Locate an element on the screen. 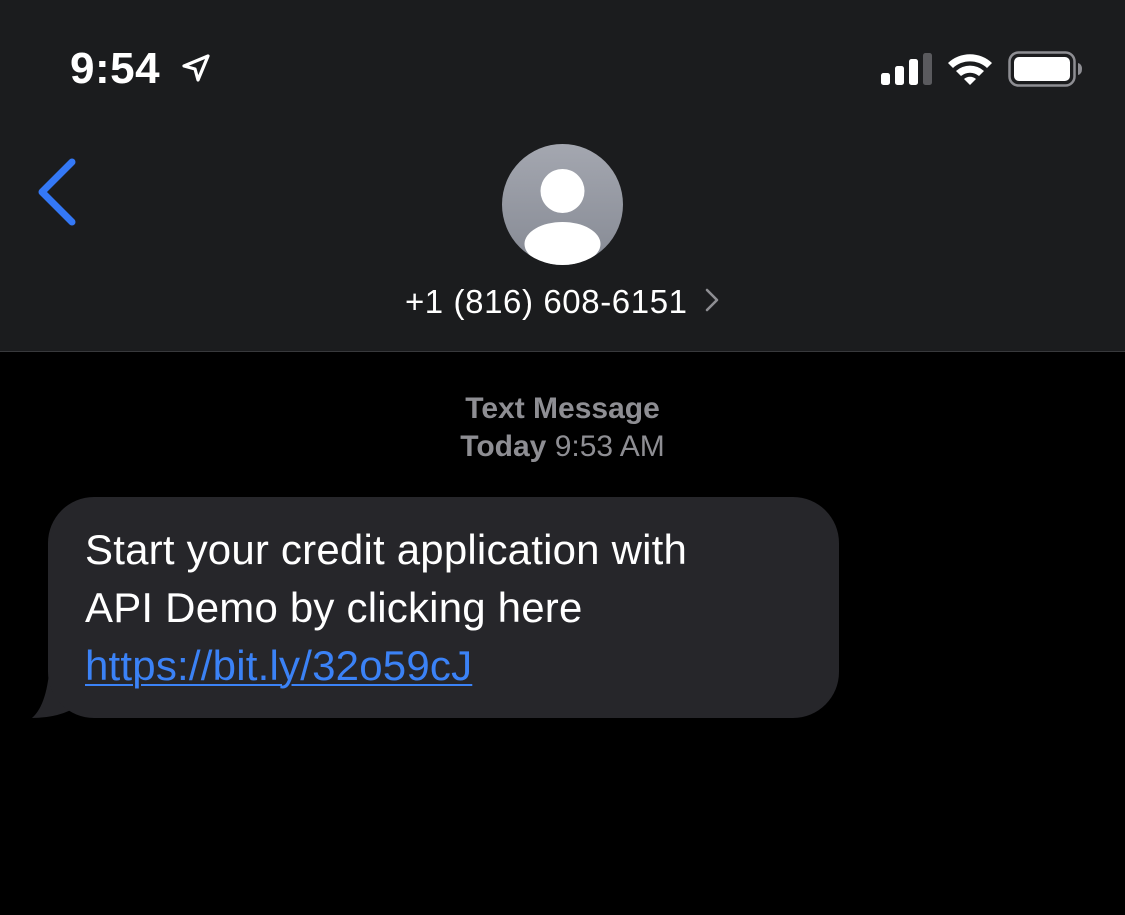 The height and width of the screenshot is (915, 1125). location-arrow-icon is located at coordinates (196, 68).